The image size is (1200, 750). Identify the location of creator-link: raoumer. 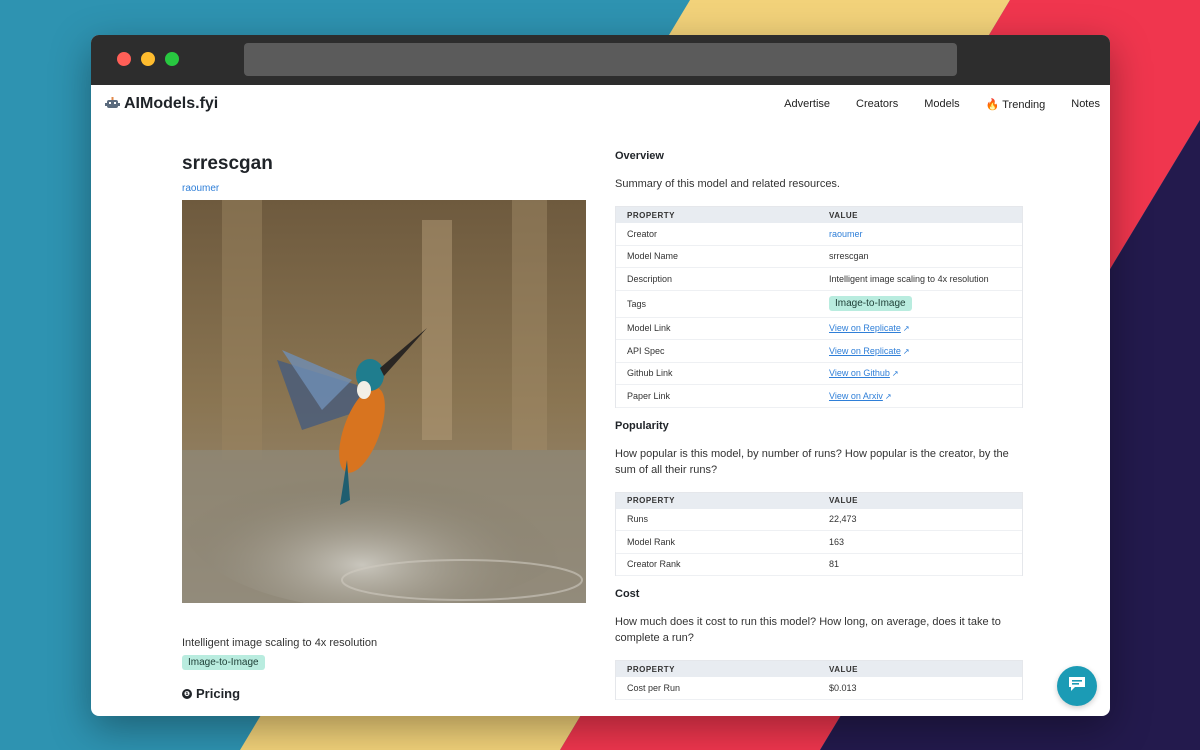
(384, 188).